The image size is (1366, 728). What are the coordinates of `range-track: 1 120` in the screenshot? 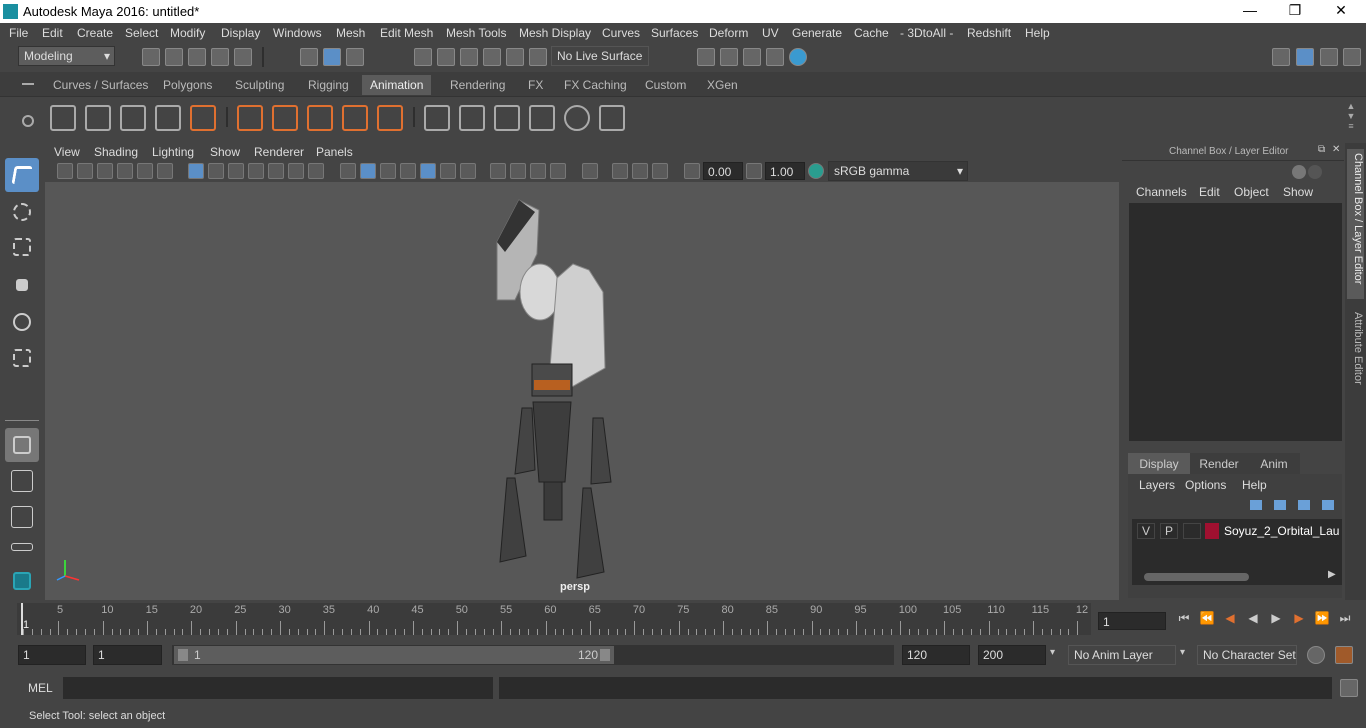 It's located at (533, 655).